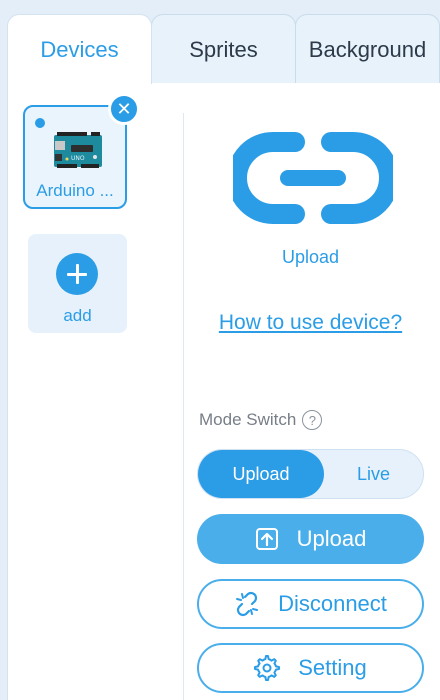 The width and height of the screenshot is (440, 700). Describe the element at coordinates (78, 158) in the screenshot. I see `svg-text: UNO` at that location.